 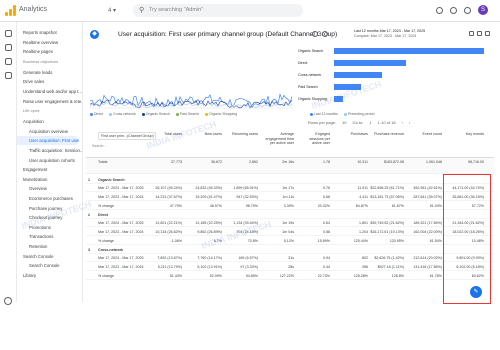 I want to click on legend-label: Direct, so click(x=99, y=114).